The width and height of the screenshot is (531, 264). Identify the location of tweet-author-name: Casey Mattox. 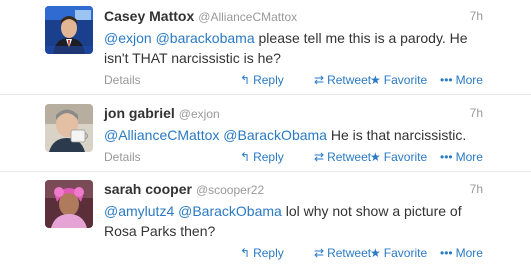
(149, 16).